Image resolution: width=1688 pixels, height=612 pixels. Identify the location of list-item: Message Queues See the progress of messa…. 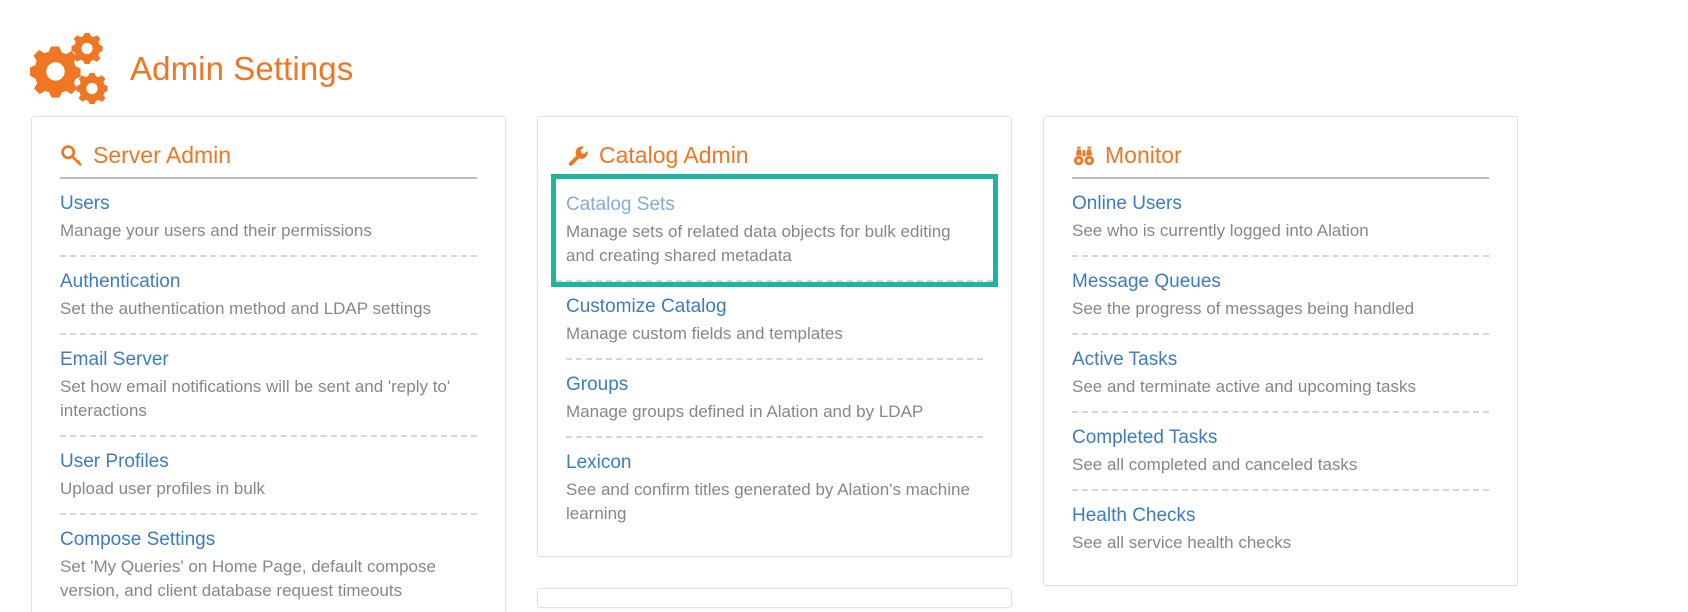
(1280, 296).